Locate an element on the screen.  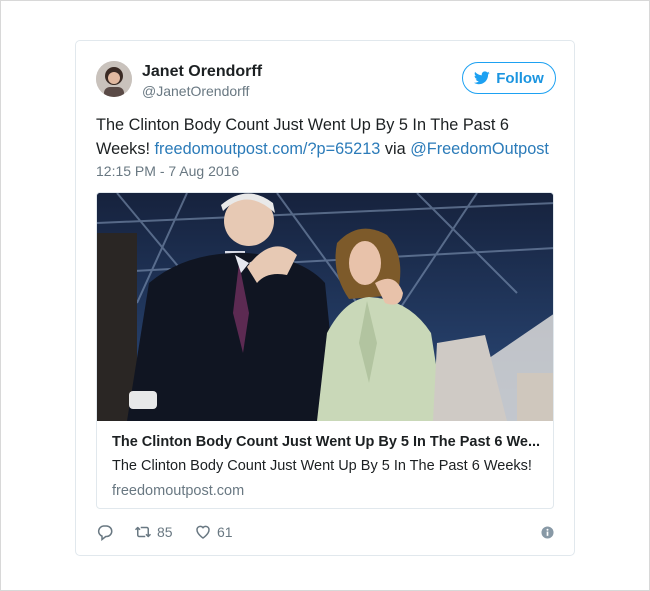
follow-button: Follow is located at coordinates (509, 78).